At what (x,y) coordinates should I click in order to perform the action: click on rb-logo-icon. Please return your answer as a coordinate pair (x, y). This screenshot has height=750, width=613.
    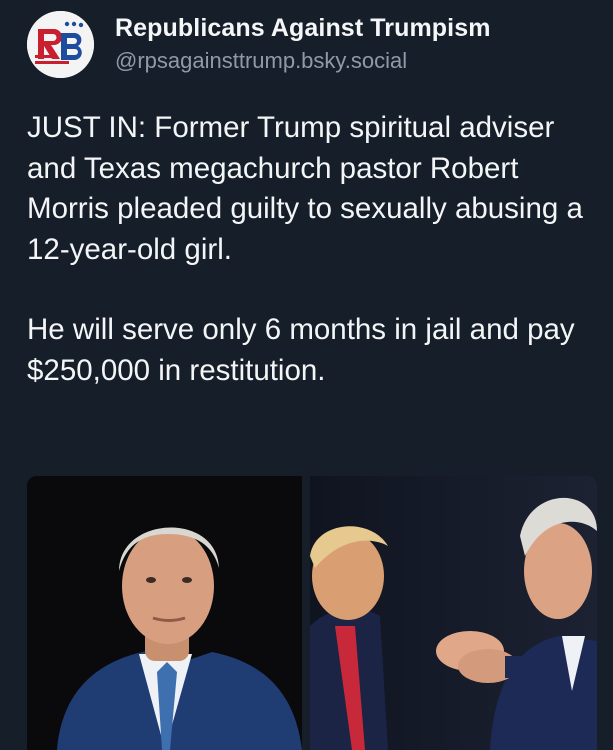
    Looking at the image, I should click on (60, 44).